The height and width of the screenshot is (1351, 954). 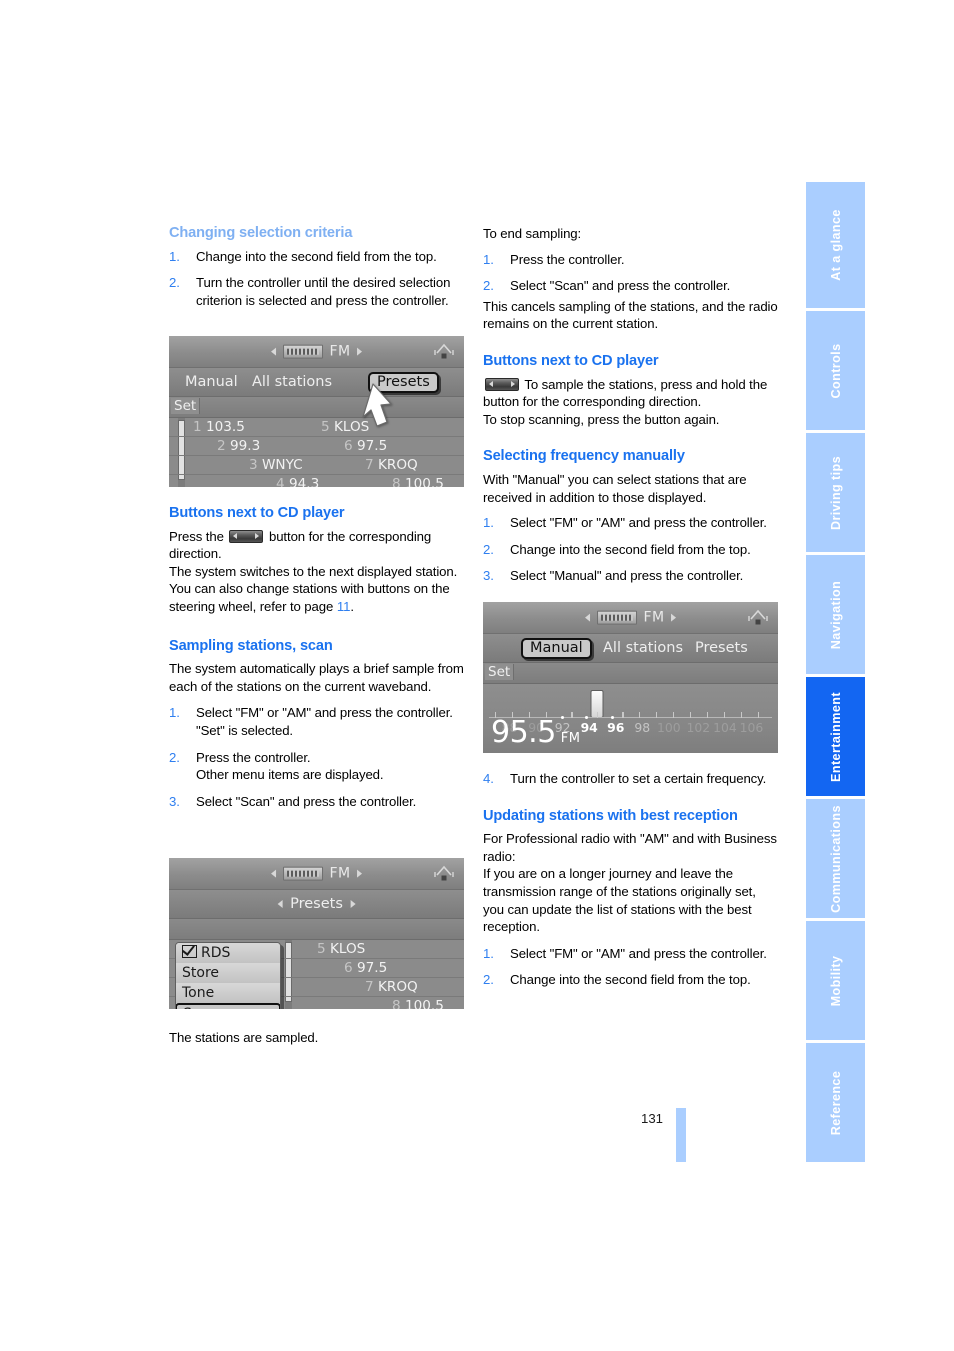 I want to click on period: ., so click(x=352, y=606).